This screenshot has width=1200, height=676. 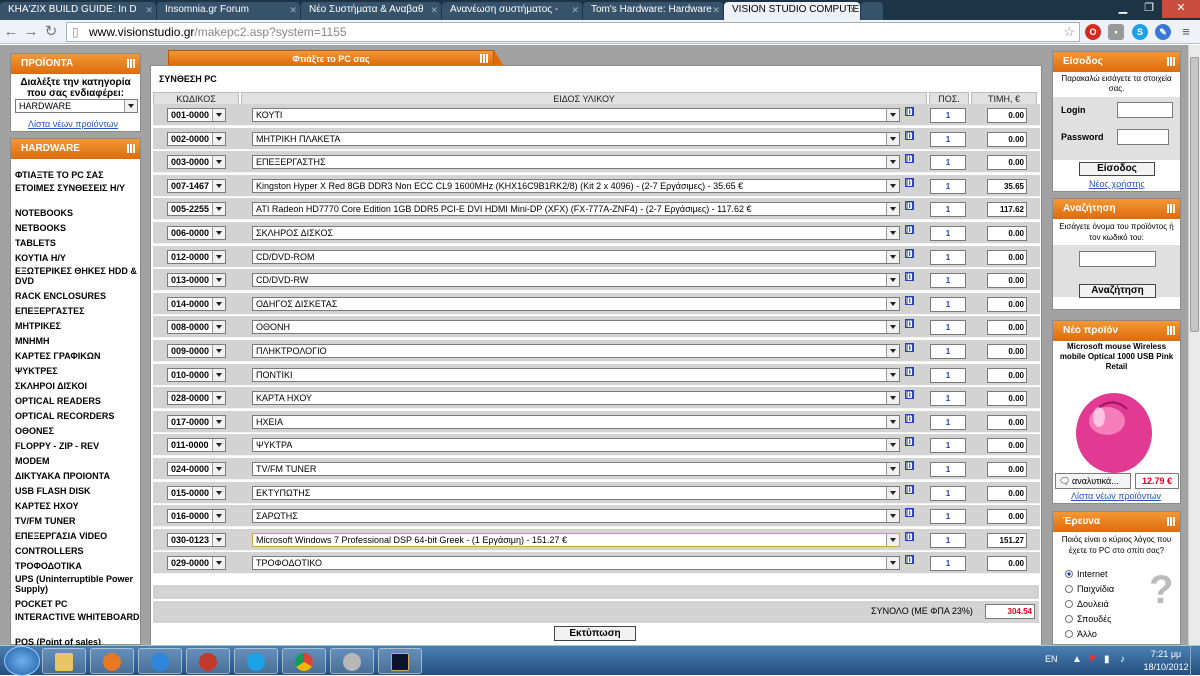 I want to click on print-button: Εκτύπωση, so click(x=595, y=633).